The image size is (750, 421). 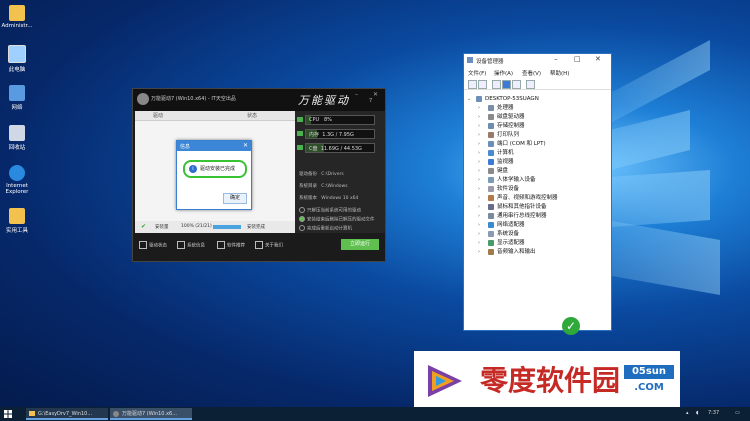 What do you see at coordinates (503, 73) in the screenshot?
I see `menu-action: 操作(A)` at bounding box center [503, 73].